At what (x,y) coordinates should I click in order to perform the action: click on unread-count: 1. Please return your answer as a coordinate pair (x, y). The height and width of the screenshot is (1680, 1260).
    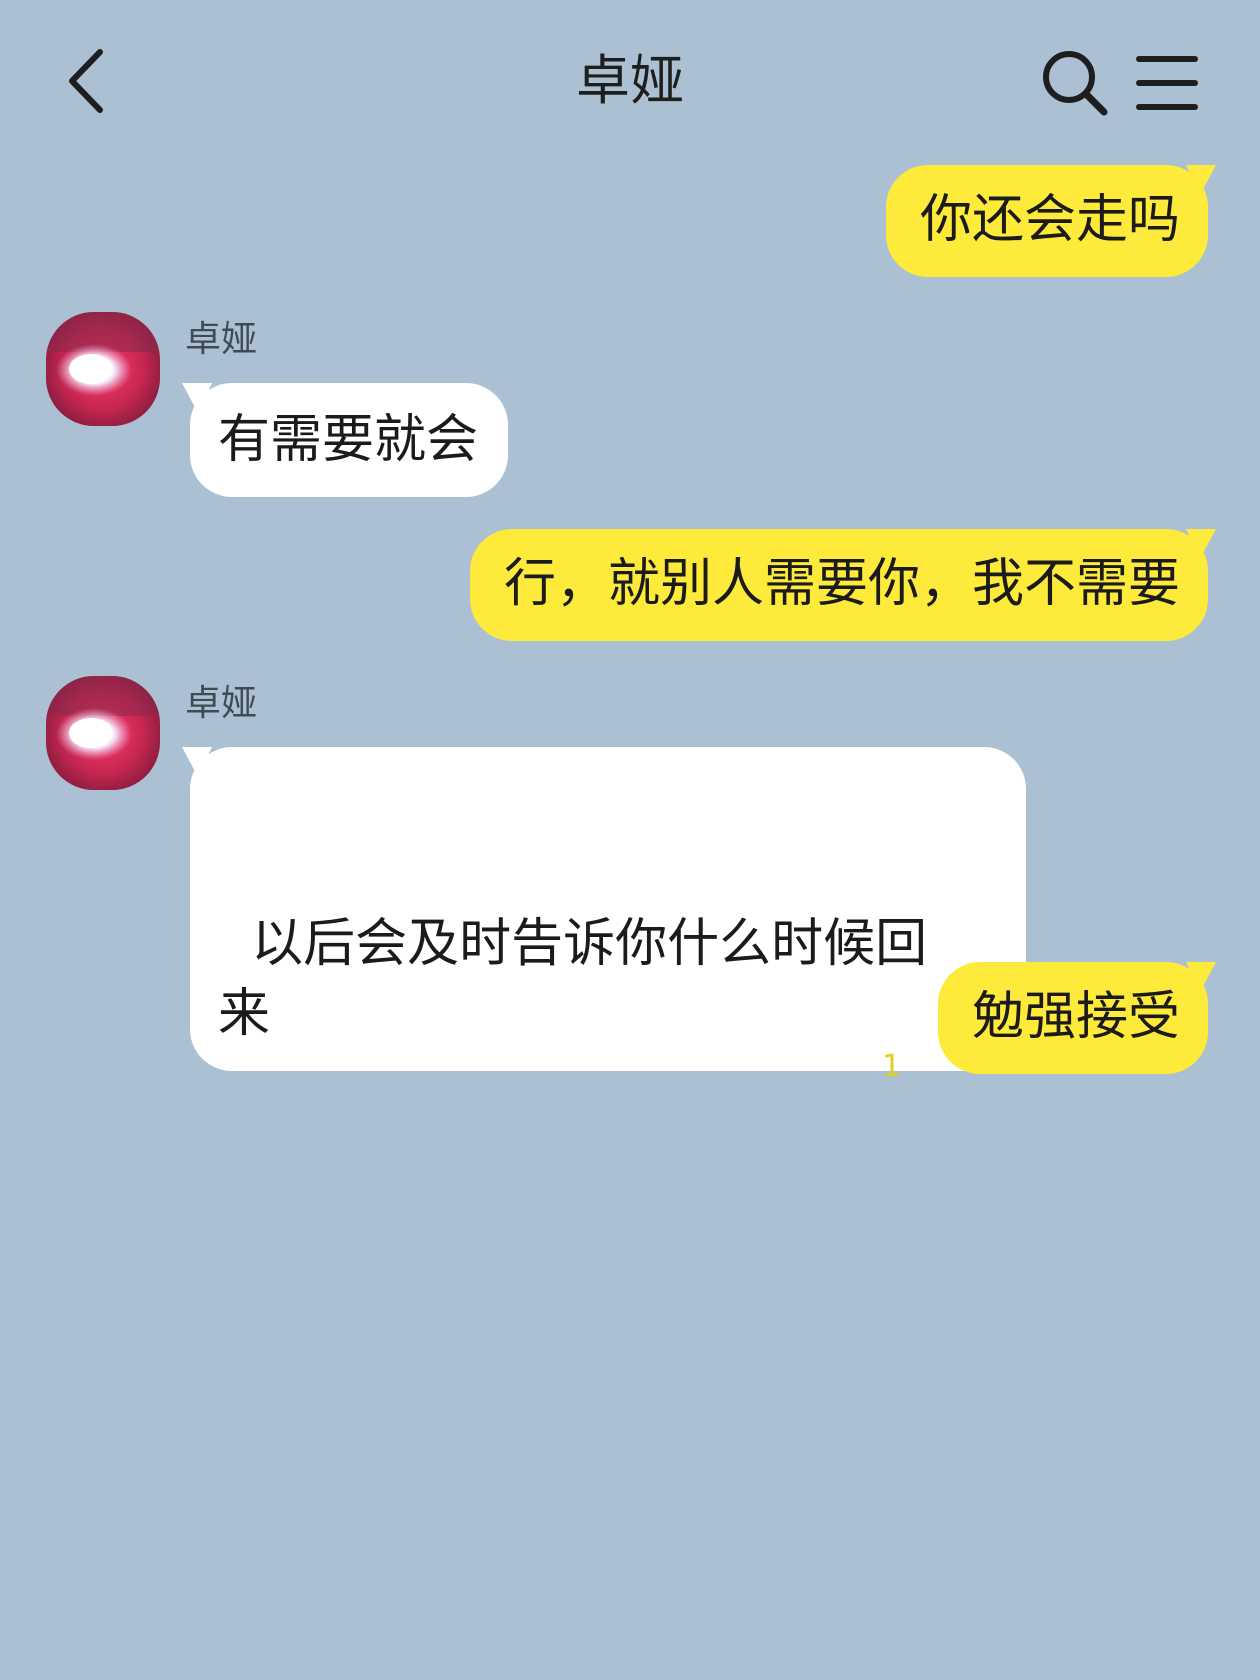
    Looking at the image, I should click on (892, 1066).